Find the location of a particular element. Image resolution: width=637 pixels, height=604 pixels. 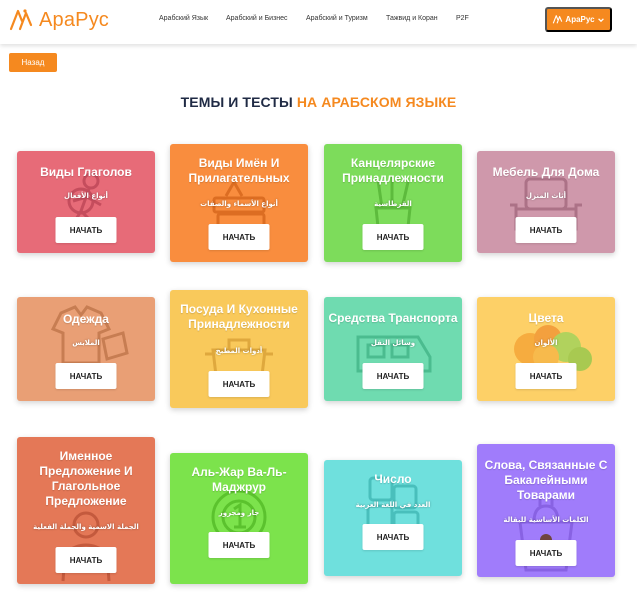

nav-arabic-tourism: Арабский и Туризм is located at coordinates (337, 18).